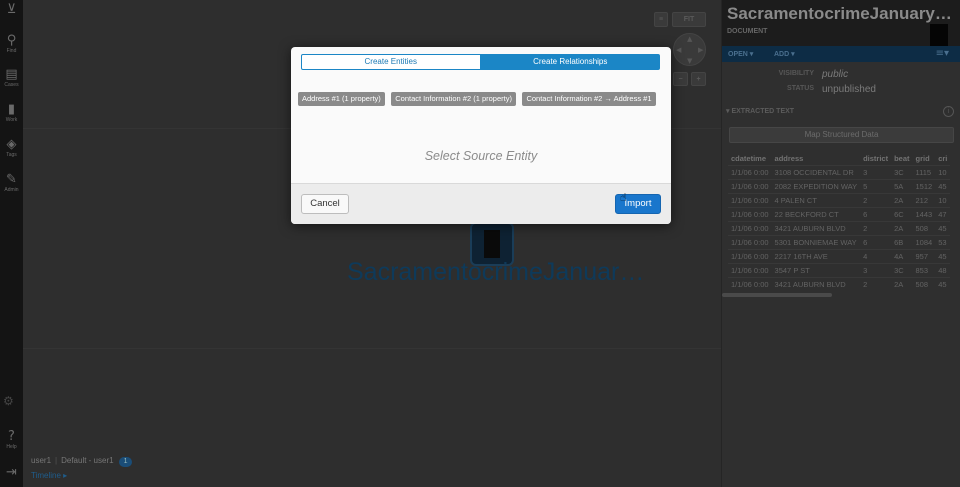  I want to click on tag-relationship: Contact Information #2 → Address #1, so click(589, 99).